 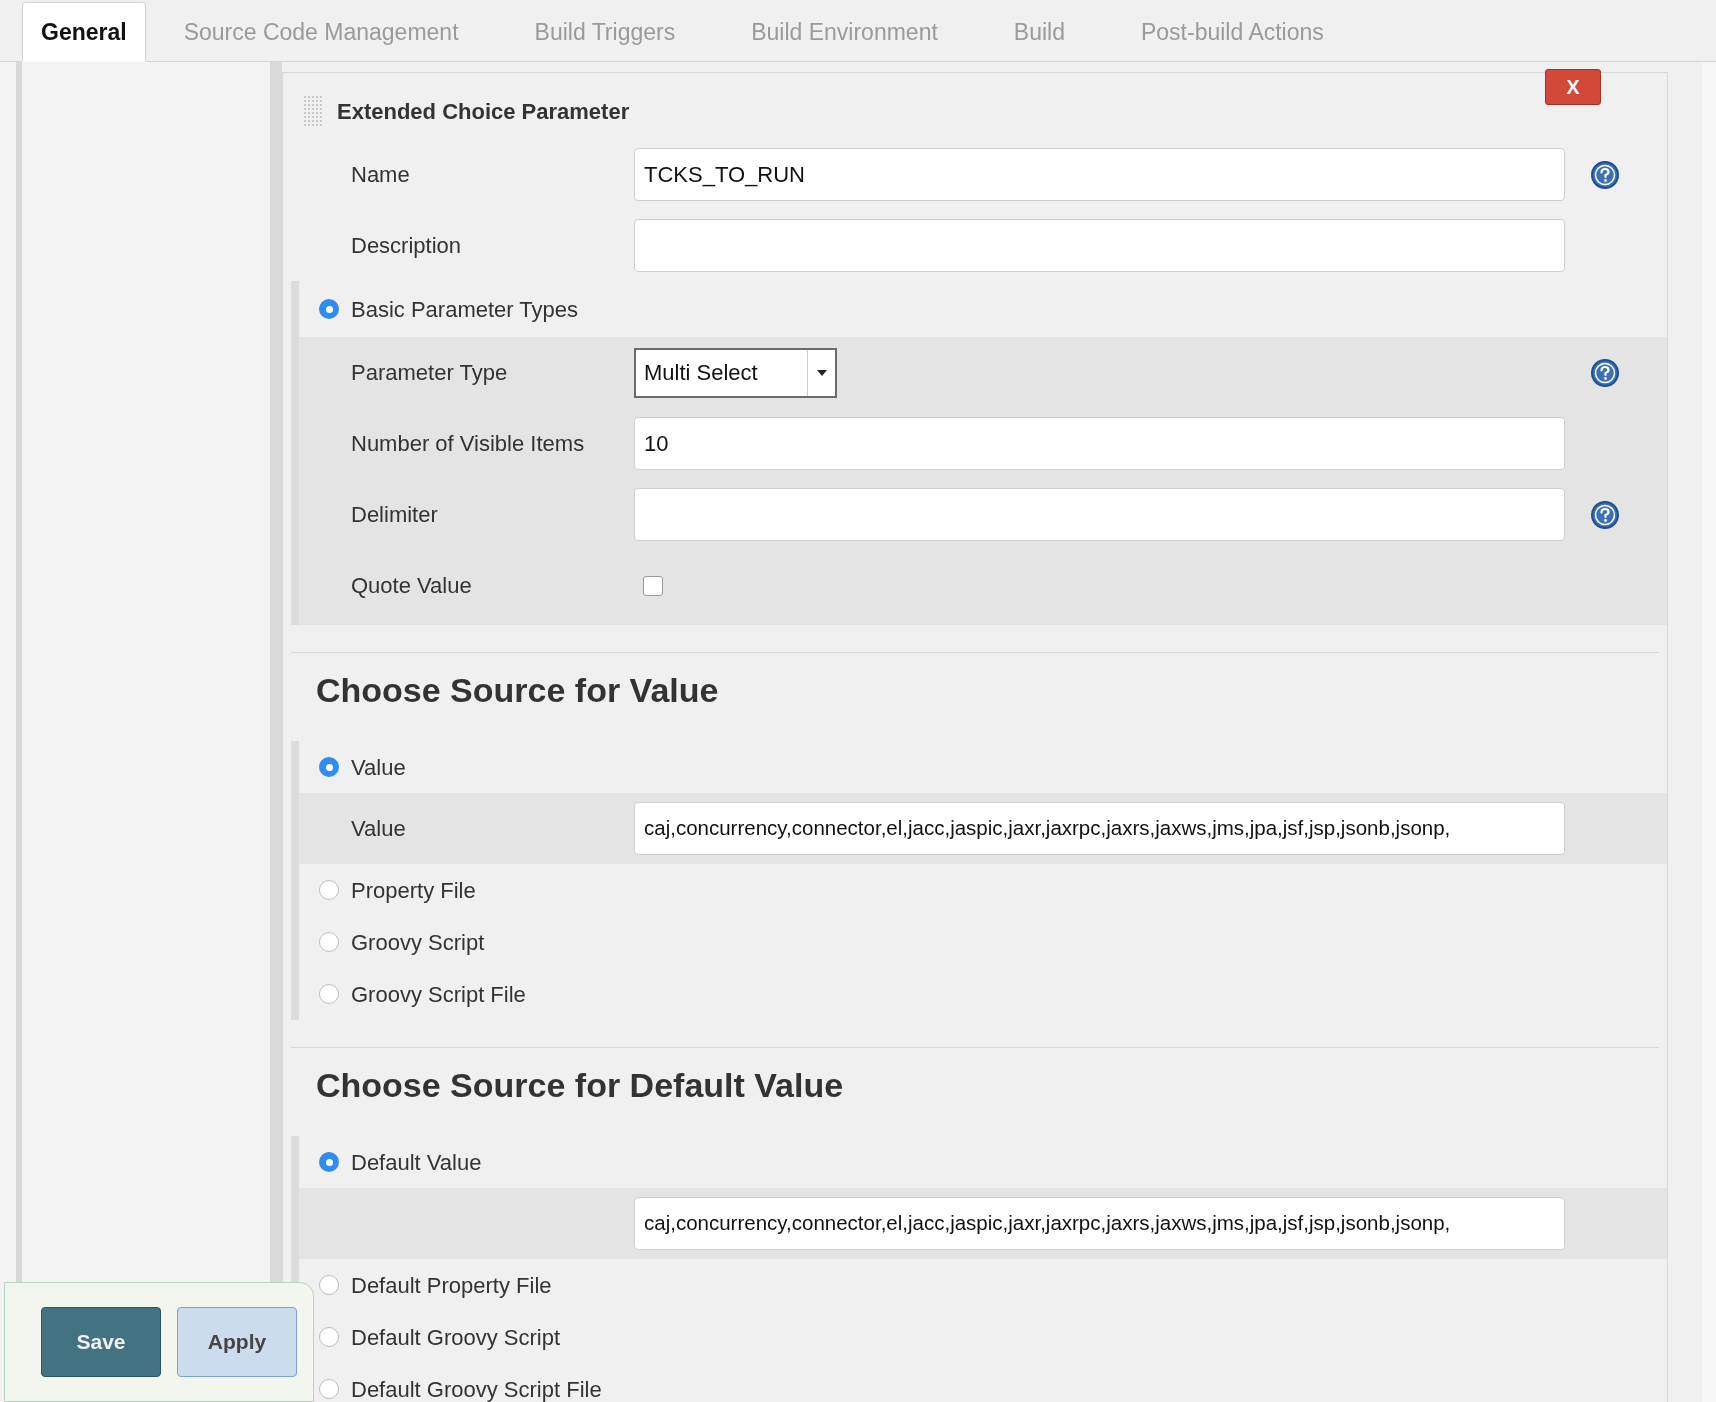 What do you see at coordinates (380, 174) in the screenshot?
I see `field-label: Name` at bounding box center [380, 174].